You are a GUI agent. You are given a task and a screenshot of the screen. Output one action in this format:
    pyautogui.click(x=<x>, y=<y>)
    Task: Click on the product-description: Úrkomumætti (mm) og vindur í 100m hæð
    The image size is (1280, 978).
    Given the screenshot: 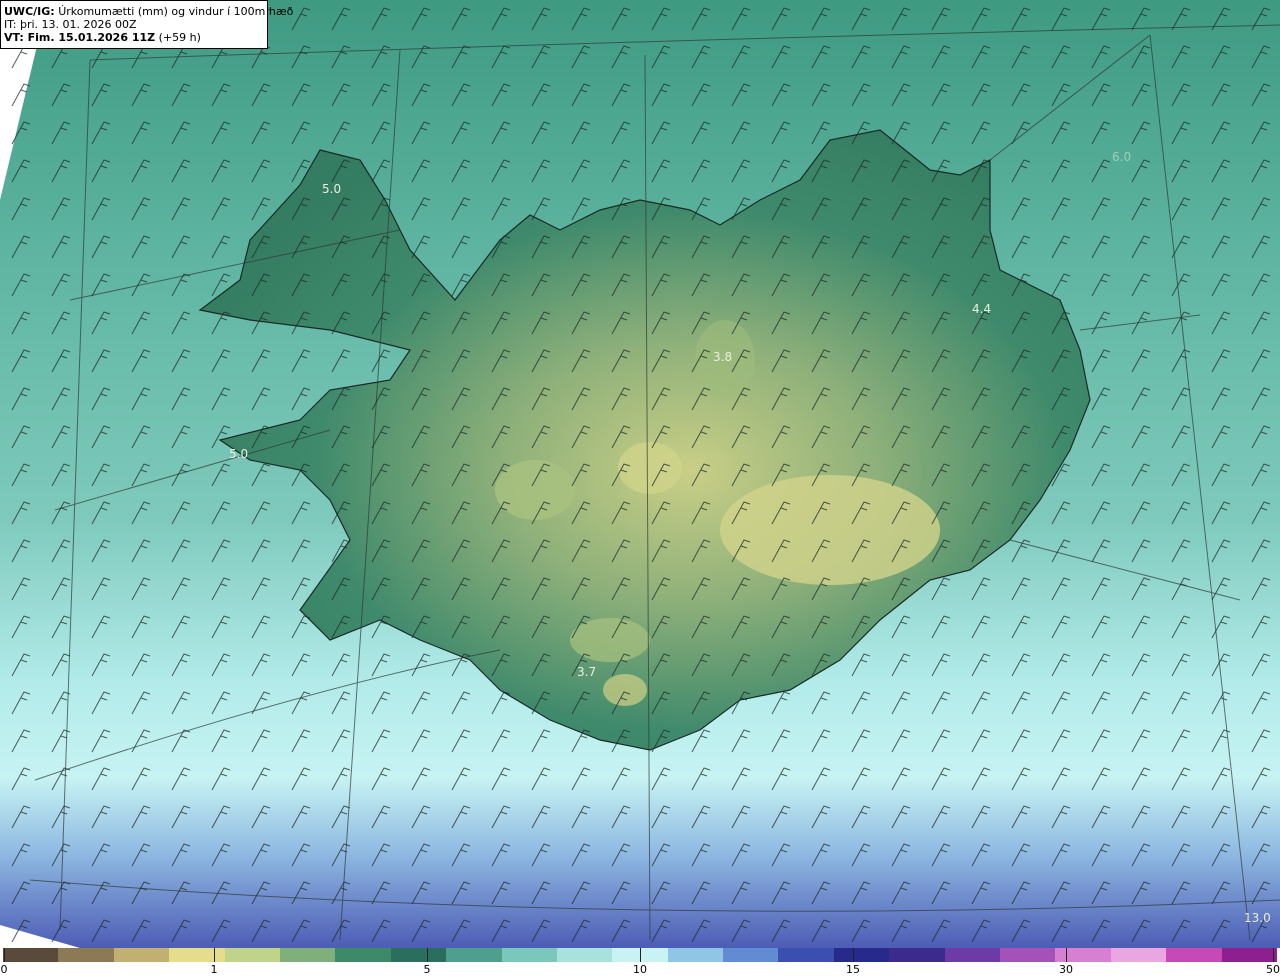 What is the action you would take?
    pyautogui.click(x=176, y=11)
    